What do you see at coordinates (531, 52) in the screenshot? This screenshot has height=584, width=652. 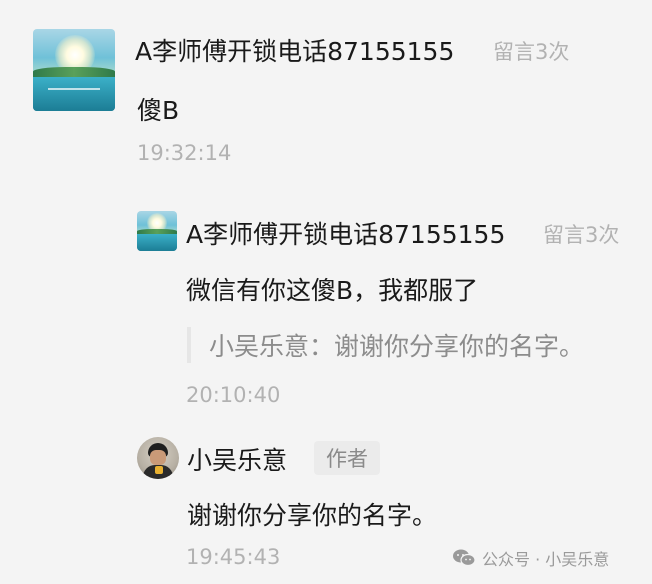 I see `comment-count: 留言3次` at bounding box center [531, 52].